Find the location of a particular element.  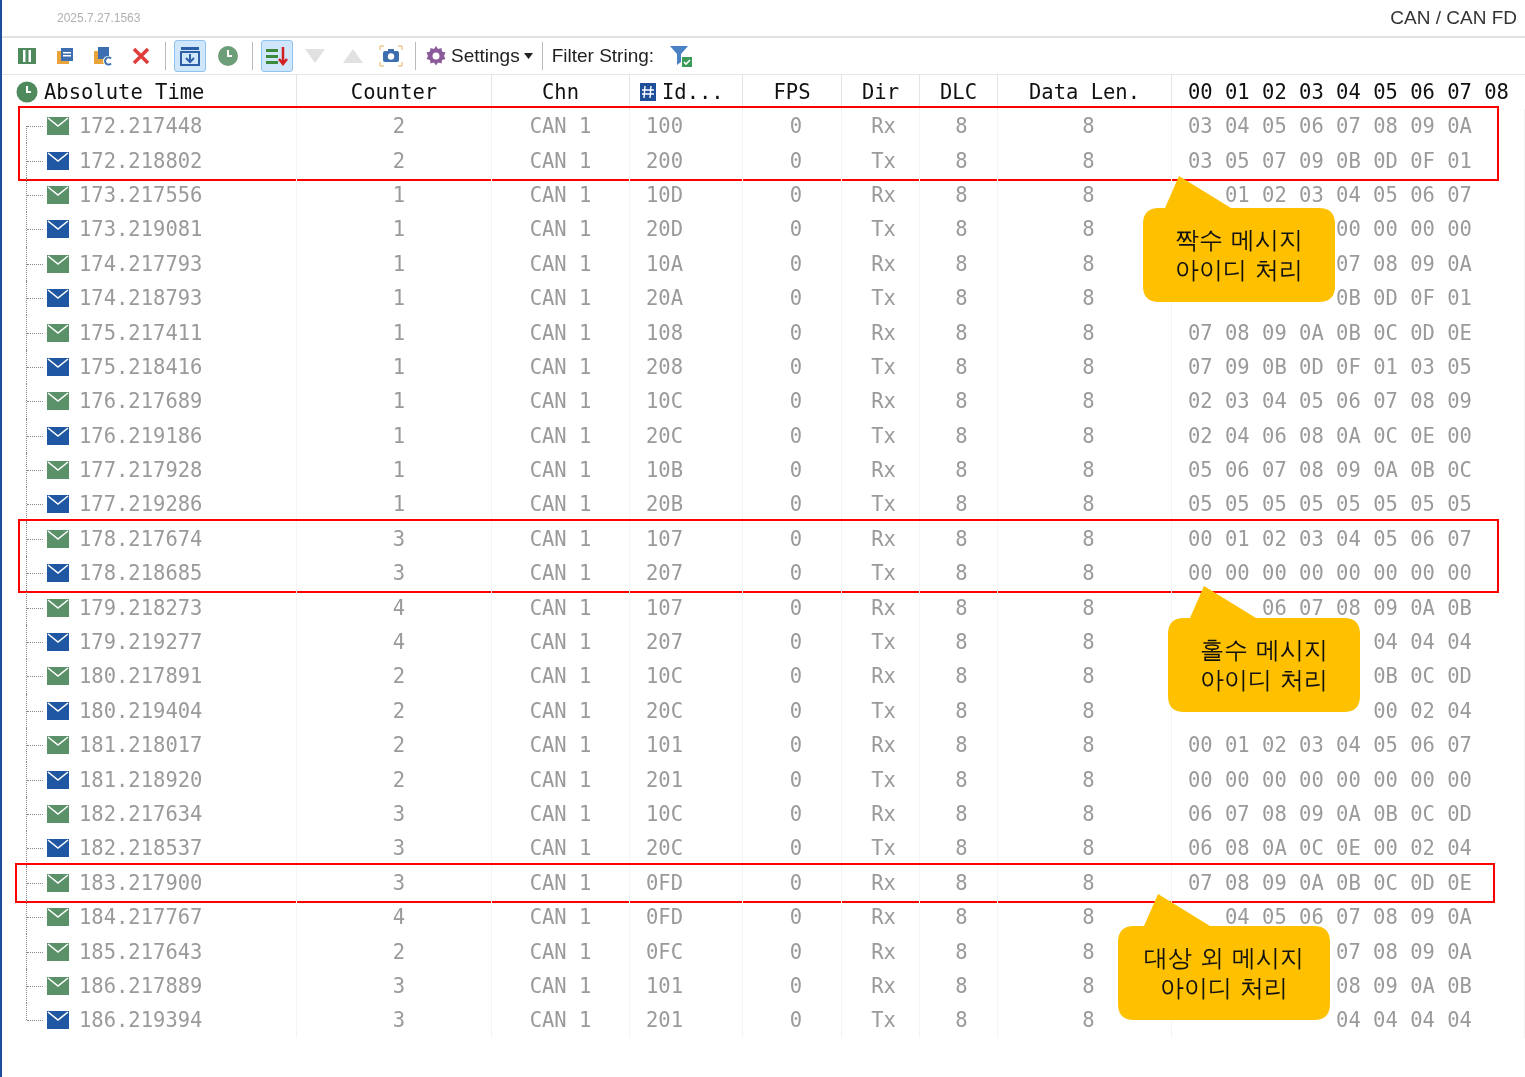

data-bytes-cell: 07 08 09 0A is located at coordinates (1404, 263).